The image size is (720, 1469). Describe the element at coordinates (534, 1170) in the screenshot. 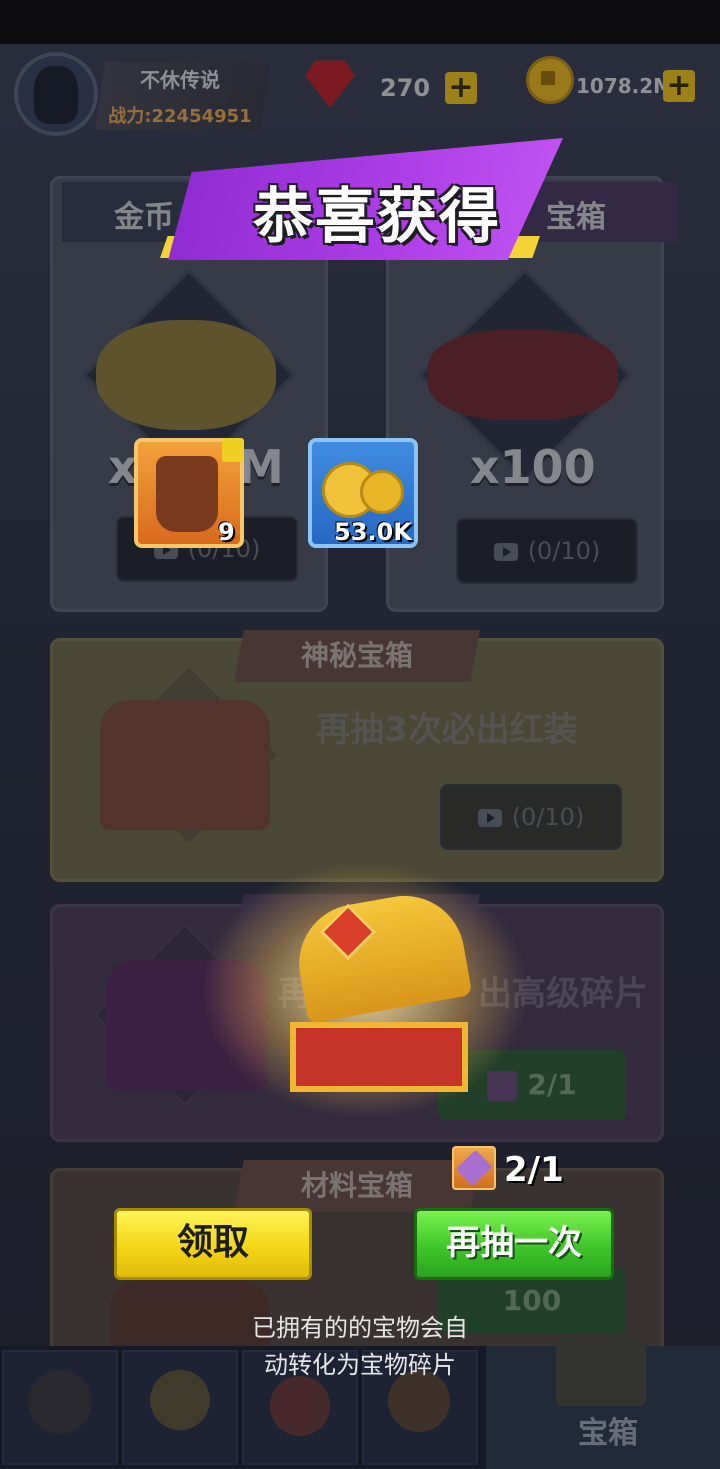

I see `key-count: 2/1` at that location.